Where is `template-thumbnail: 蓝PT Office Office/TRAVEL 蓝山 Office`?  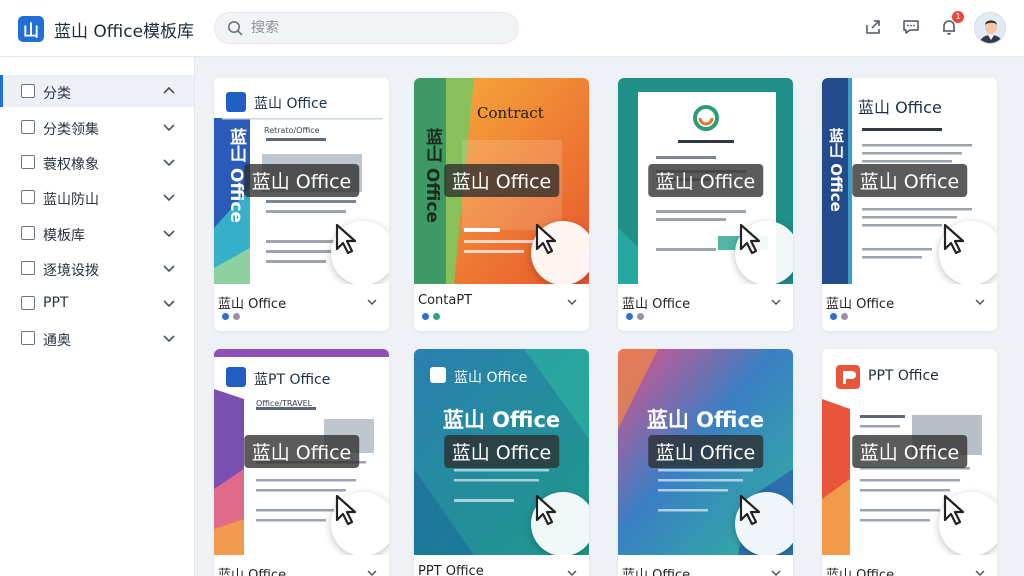 template-thumbnail: 蓝PT Office Office/TRAVEL 蓝山 Office is located at coordinates (301, 452).